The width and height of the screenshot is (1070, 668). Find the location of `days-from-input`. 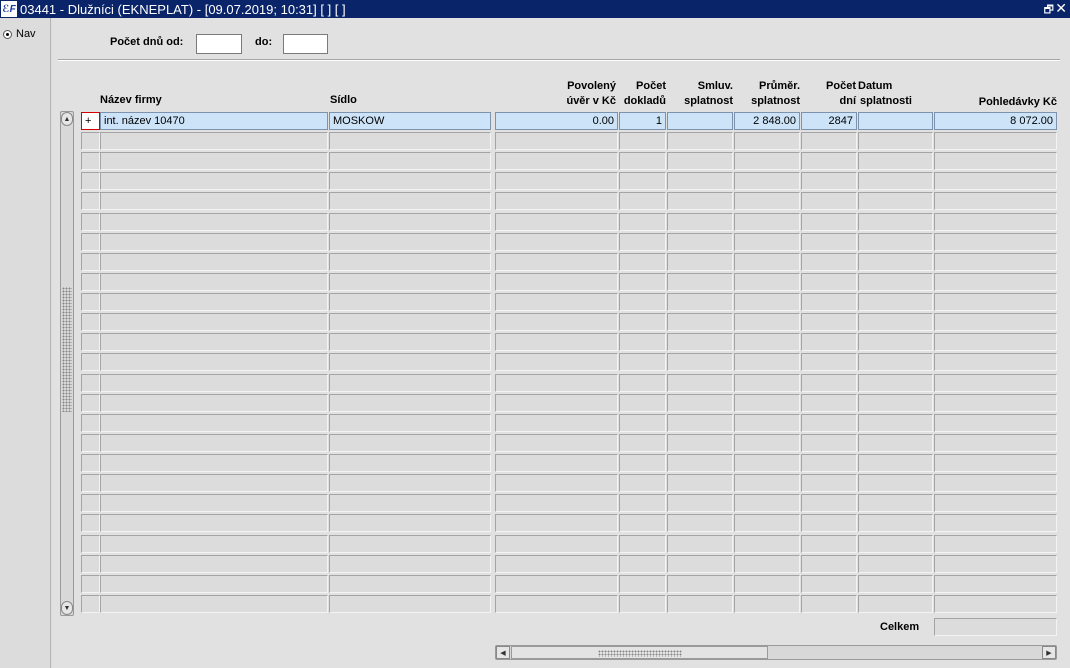

days-from-input is located at coordinates (219, 44).